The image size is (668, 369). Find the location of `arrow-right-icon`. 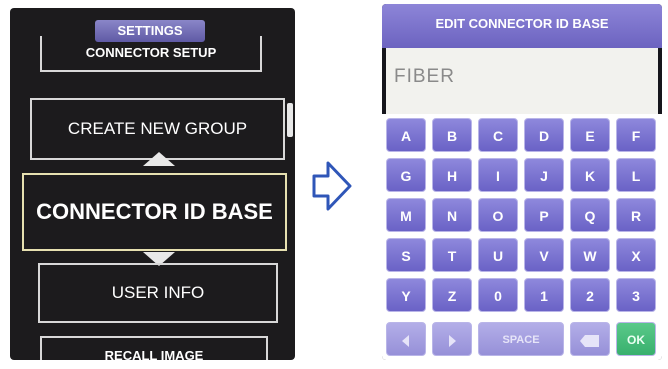

arrow-right-icon is located at coordinates (452, 341).